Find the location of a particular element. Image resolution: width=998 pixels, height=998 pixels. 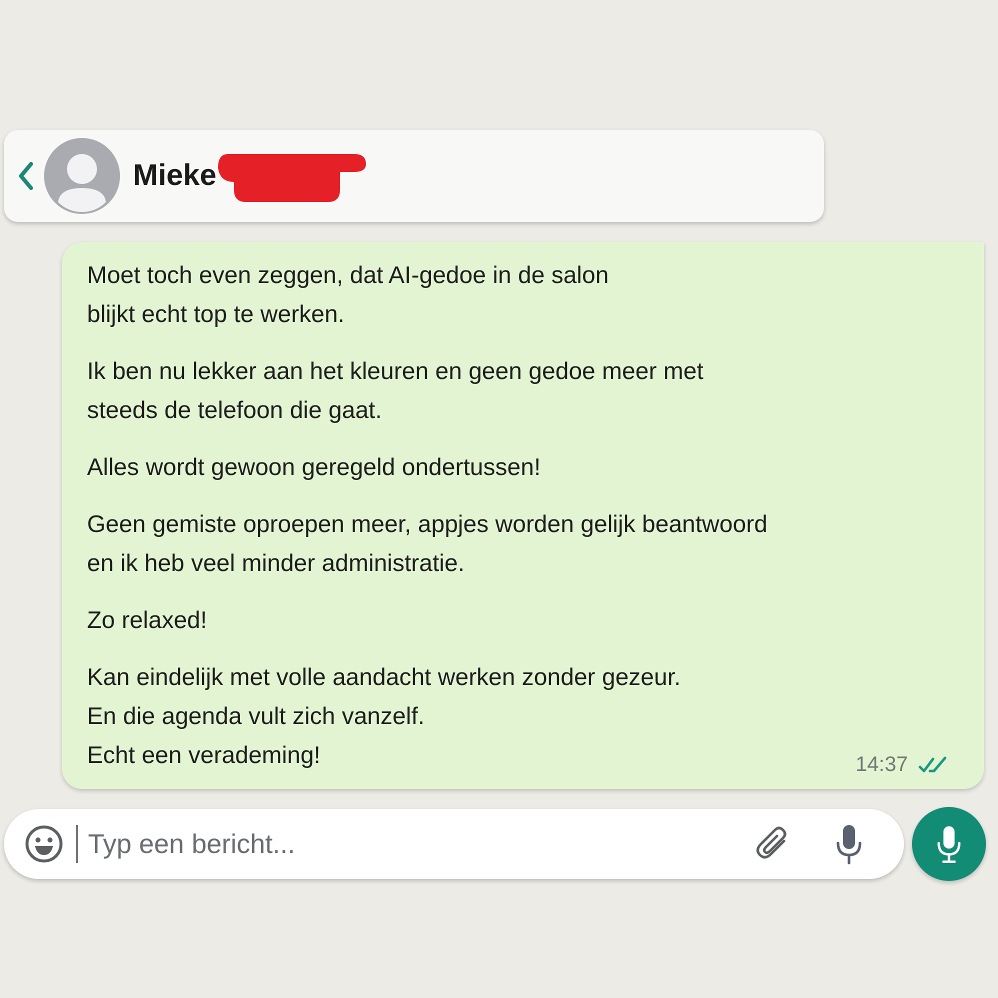

smiley-icon is located at coordinates (44, 844).